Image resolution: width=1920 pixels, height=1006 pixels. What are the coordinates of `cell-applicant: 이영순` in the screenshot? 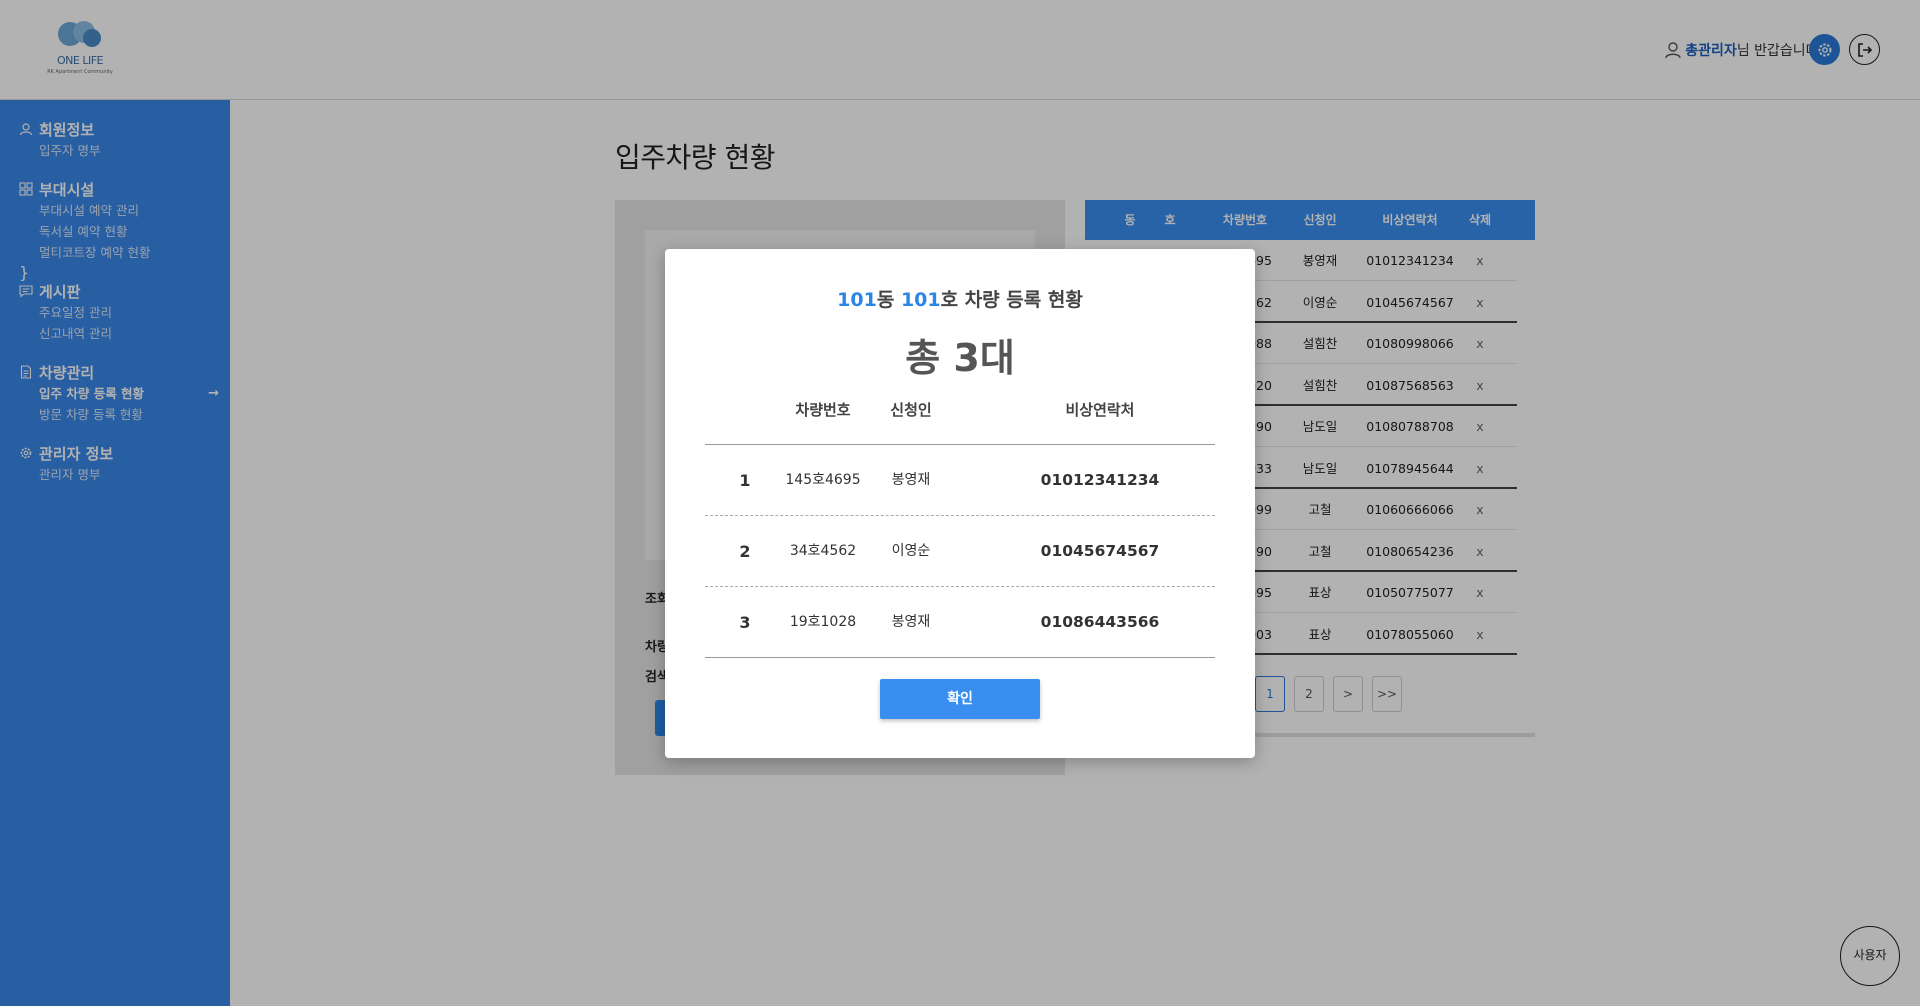 It's located at (911, 551).